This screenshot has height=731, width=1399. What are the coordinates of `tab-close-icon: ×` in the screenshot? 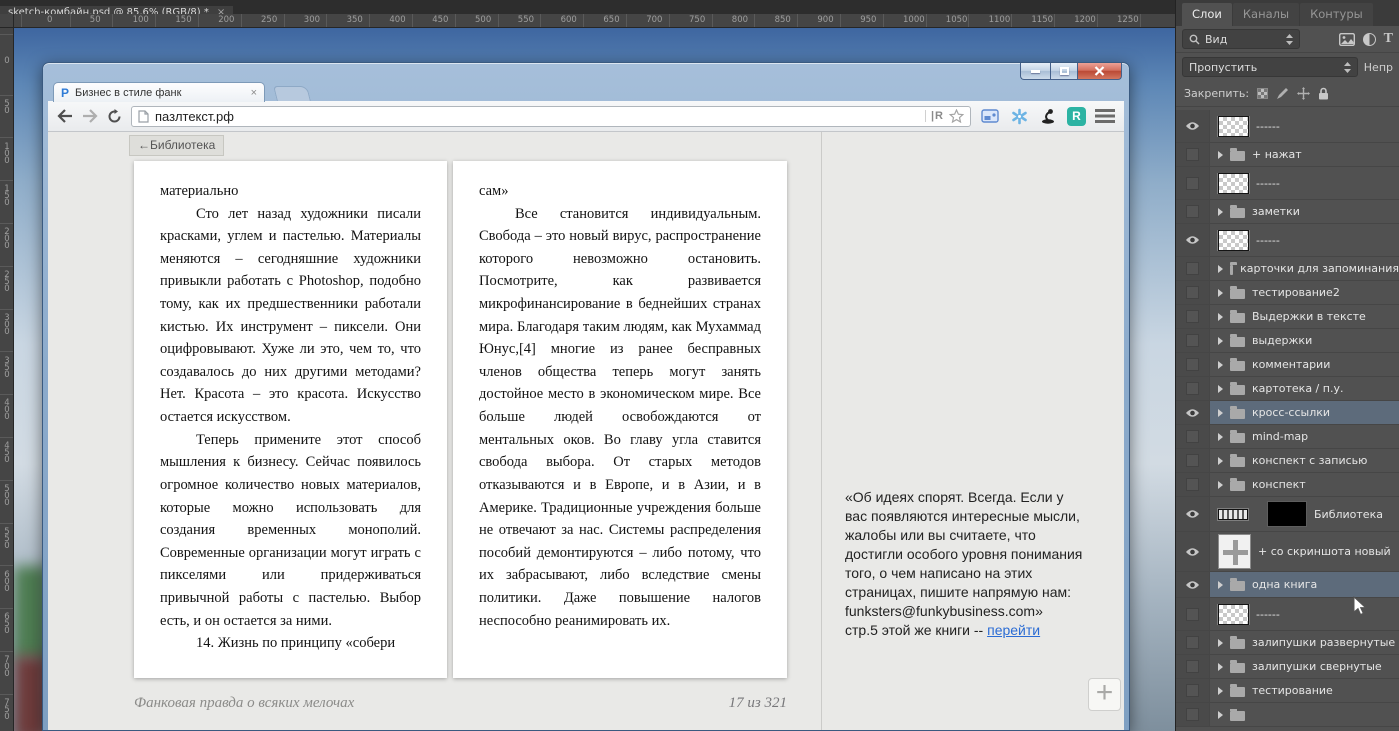 It's located at (254, 93).